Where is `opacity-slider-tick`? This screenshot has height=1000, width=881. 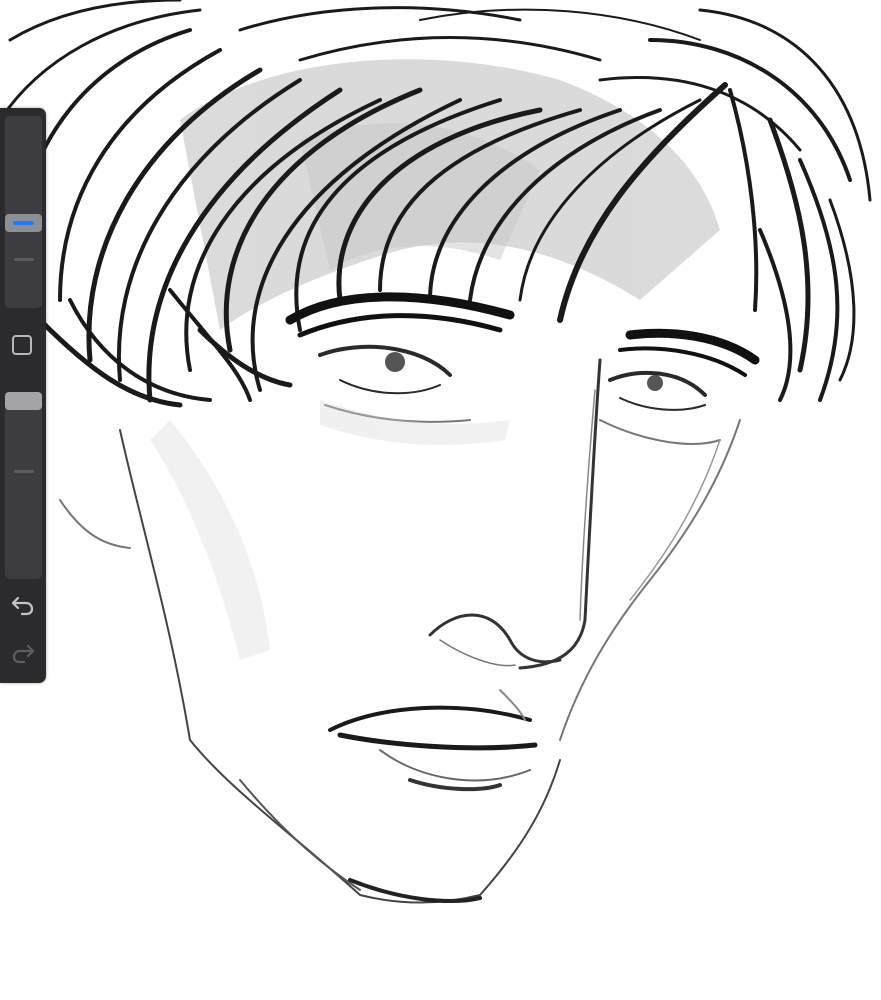
opacity-slider-tick is located at coordinates (24, 471).